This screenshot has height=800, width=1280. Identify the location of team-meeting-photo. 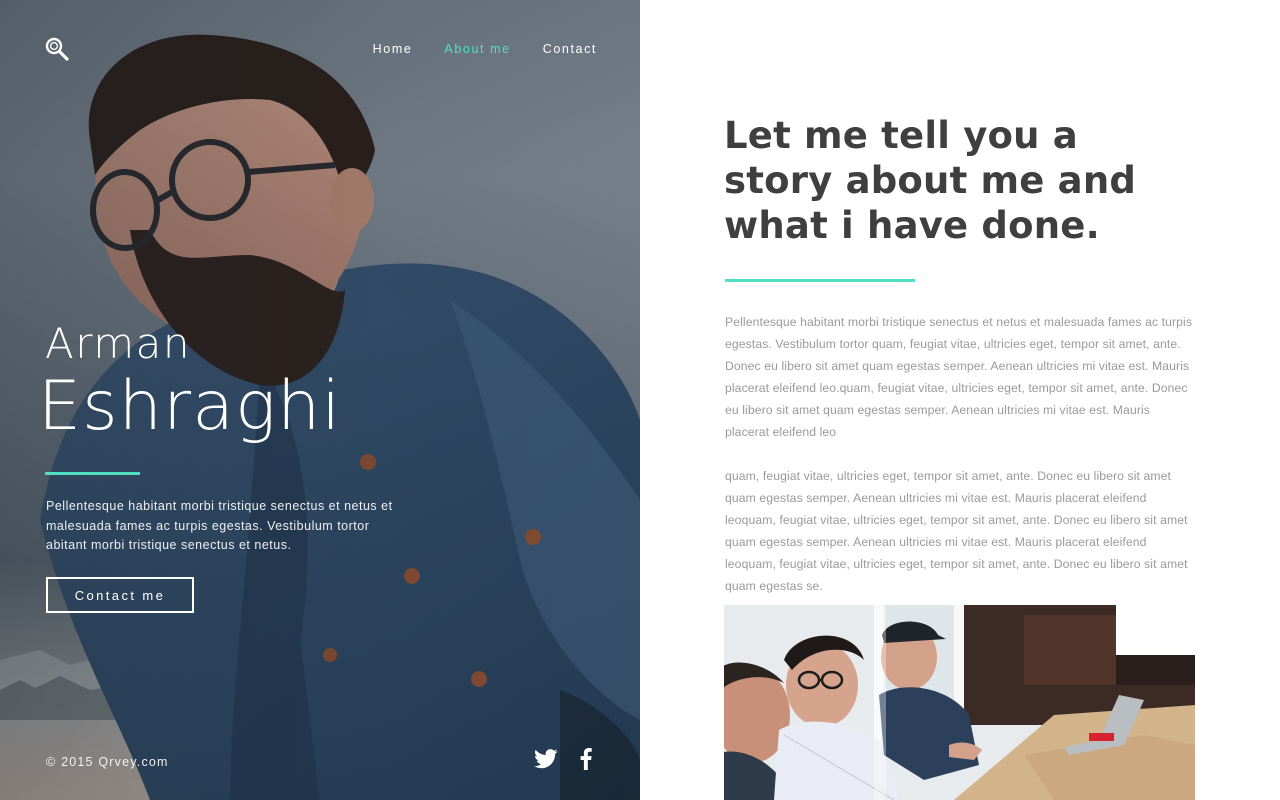
(959, 702).